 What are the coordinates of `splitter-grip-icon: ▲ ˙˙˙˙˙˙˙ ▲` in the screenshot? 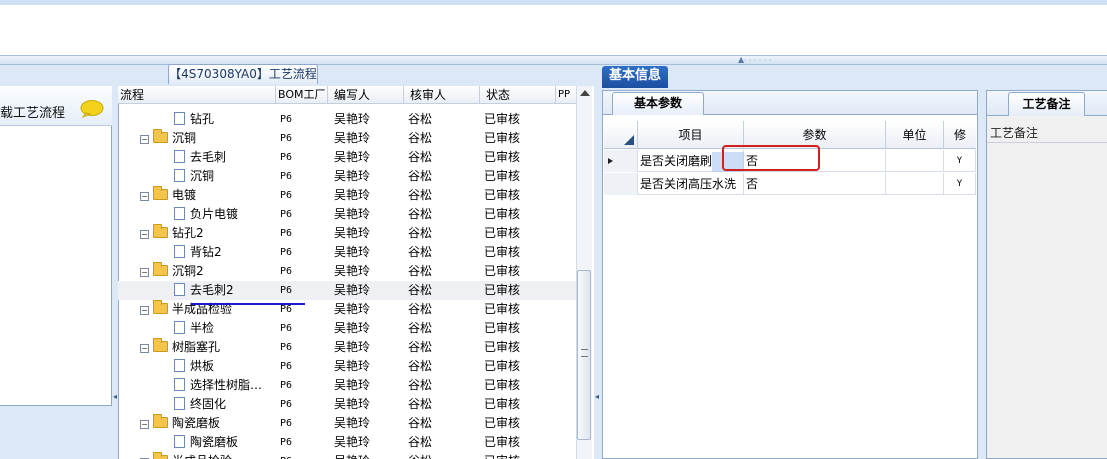 It's located at (758, 64).